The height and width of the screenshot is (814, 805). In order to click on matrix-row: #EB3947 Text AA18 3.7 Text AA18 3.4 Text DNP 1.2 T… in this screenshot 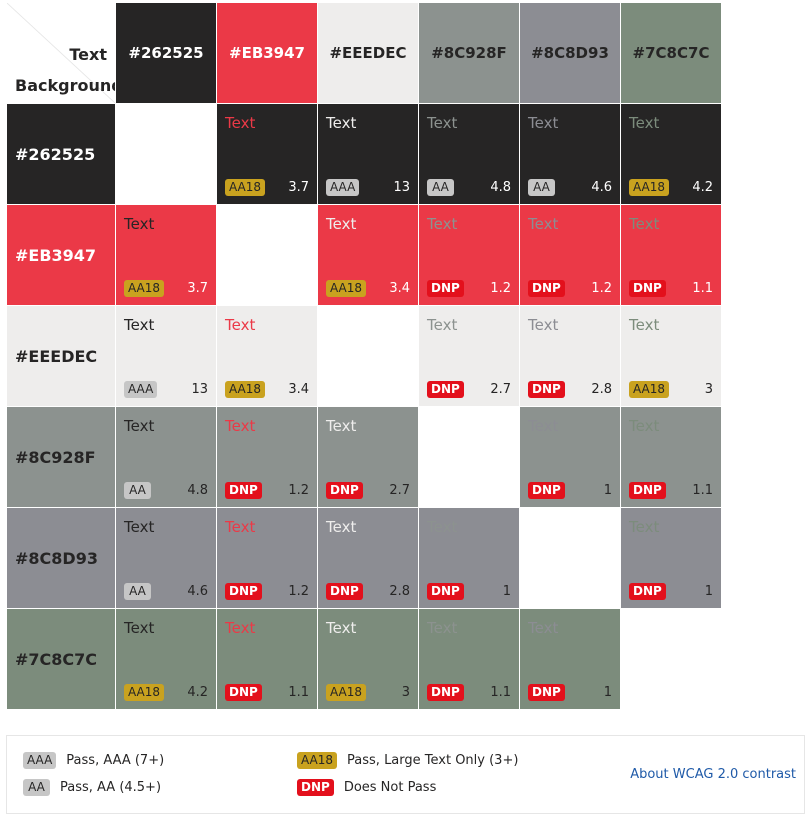, I will do `click(364, 255)`.